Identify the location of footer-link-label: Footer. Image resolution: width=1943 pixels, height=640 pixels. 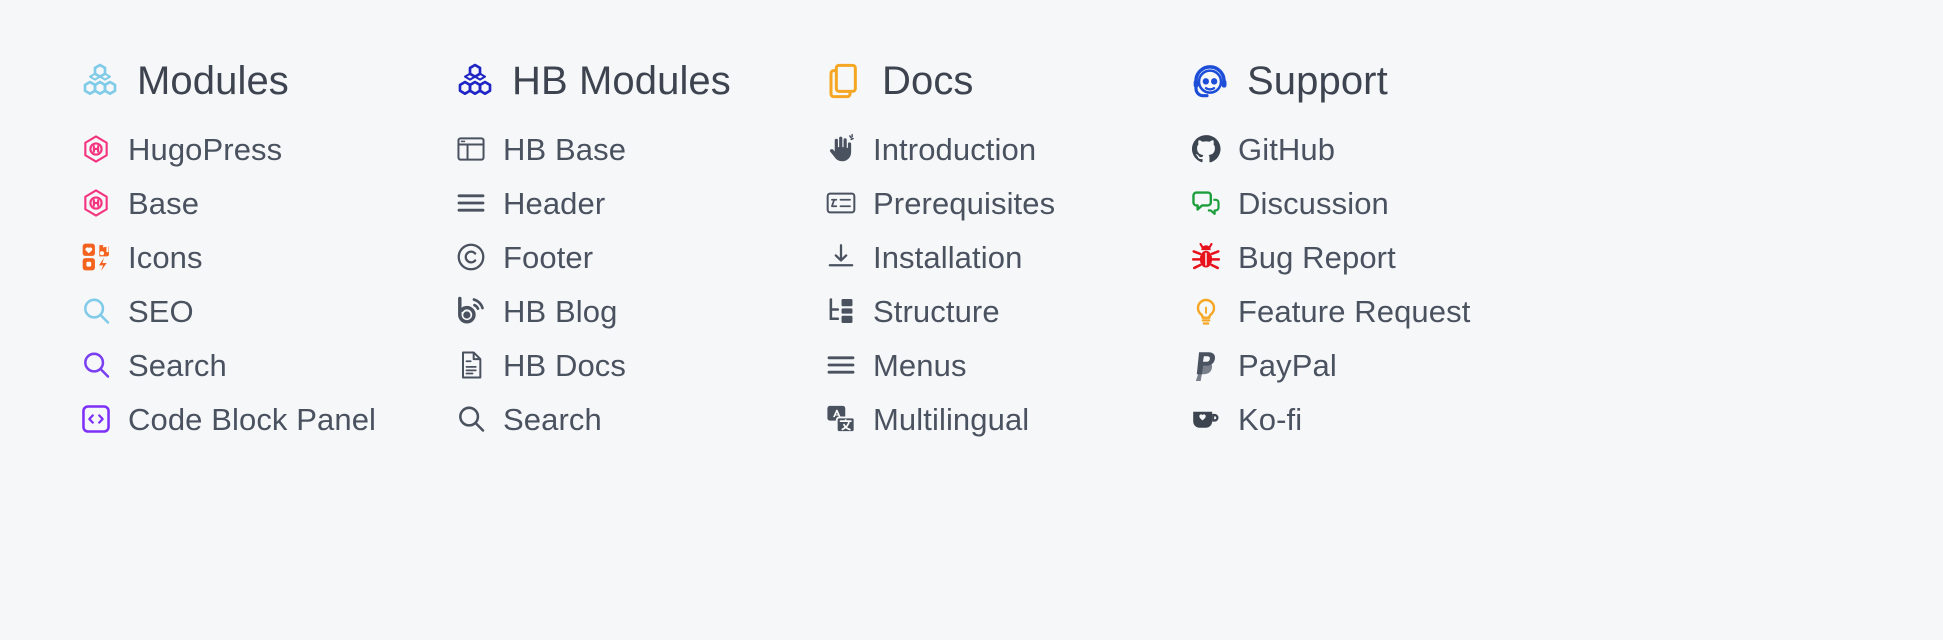
(548, 257).